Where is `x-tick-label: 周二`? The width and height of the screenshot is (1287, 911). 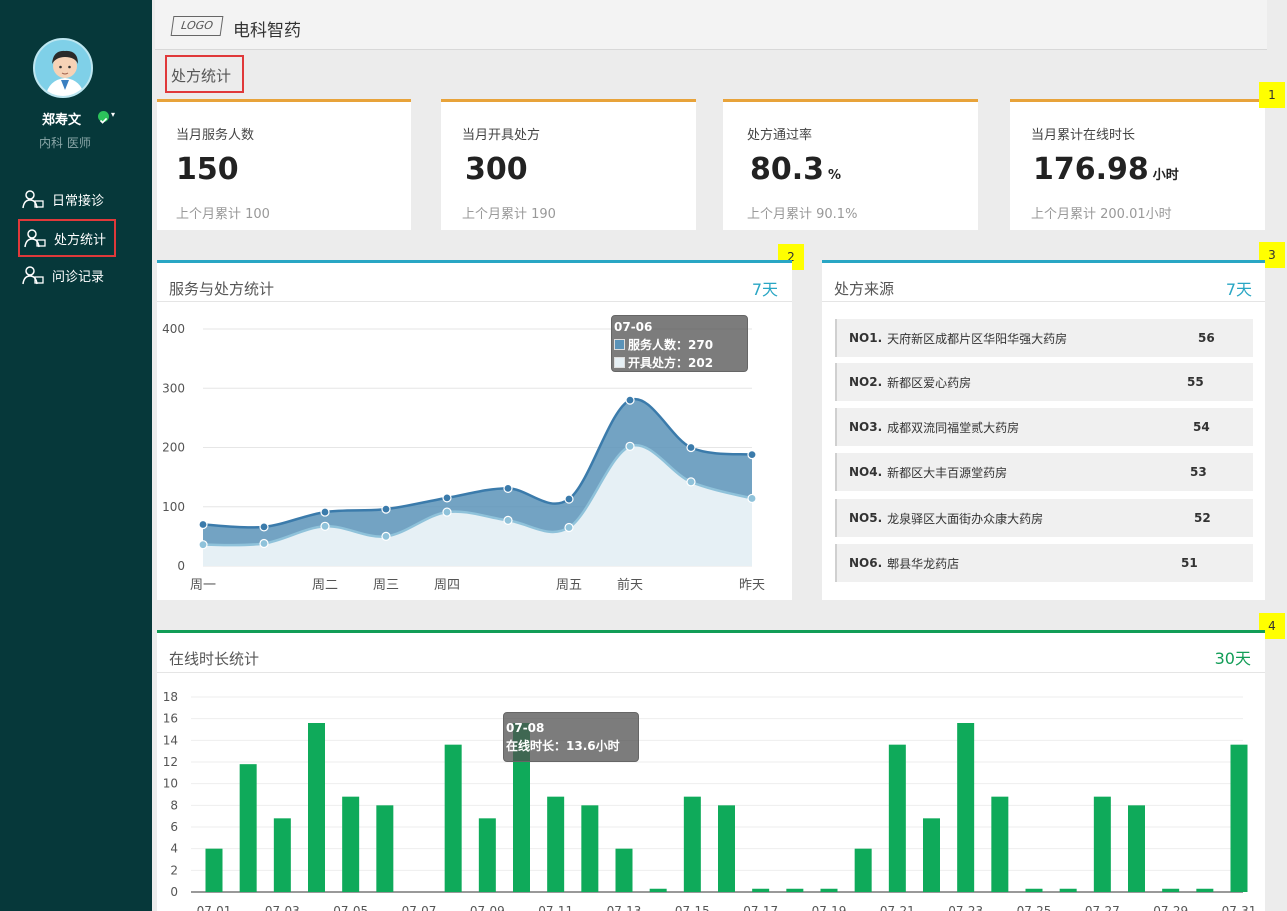 x-tick-label: 周二 is located at coordinates (325, 585).